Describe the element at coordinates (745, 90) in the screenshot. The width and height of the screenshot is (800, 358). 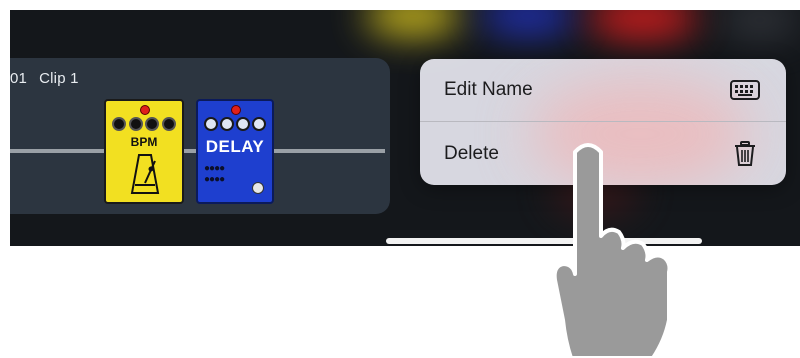
I see `keyboard-icon` at that location.